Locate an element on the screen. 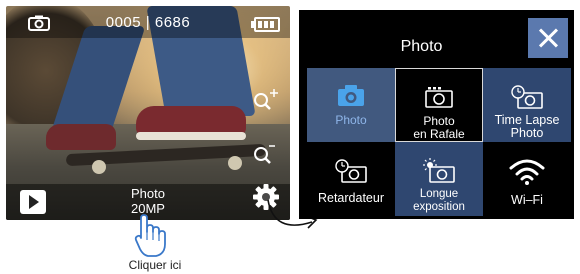  burst-camera-icon is located at coordinates (439, 98).